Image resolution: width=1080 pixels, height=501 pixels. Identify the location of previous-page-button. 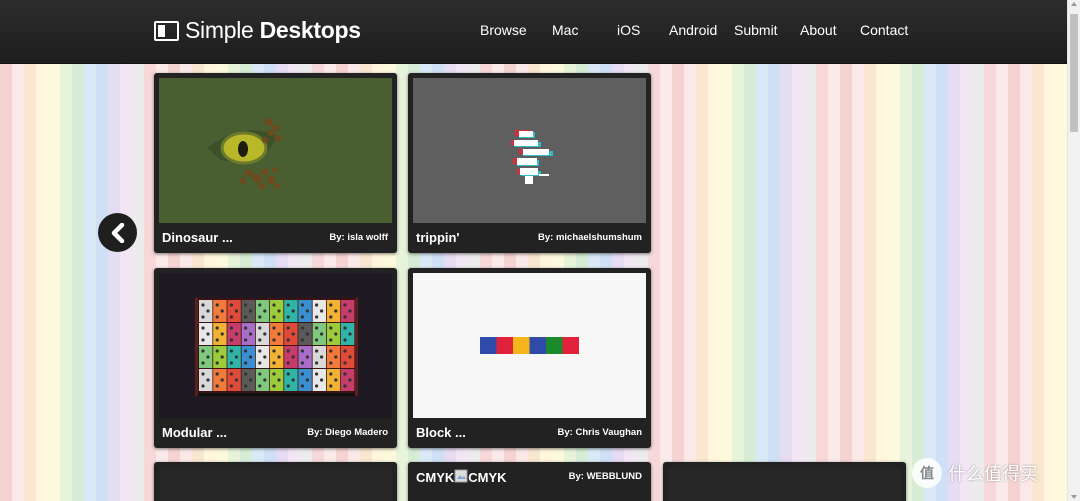
(117, 232).